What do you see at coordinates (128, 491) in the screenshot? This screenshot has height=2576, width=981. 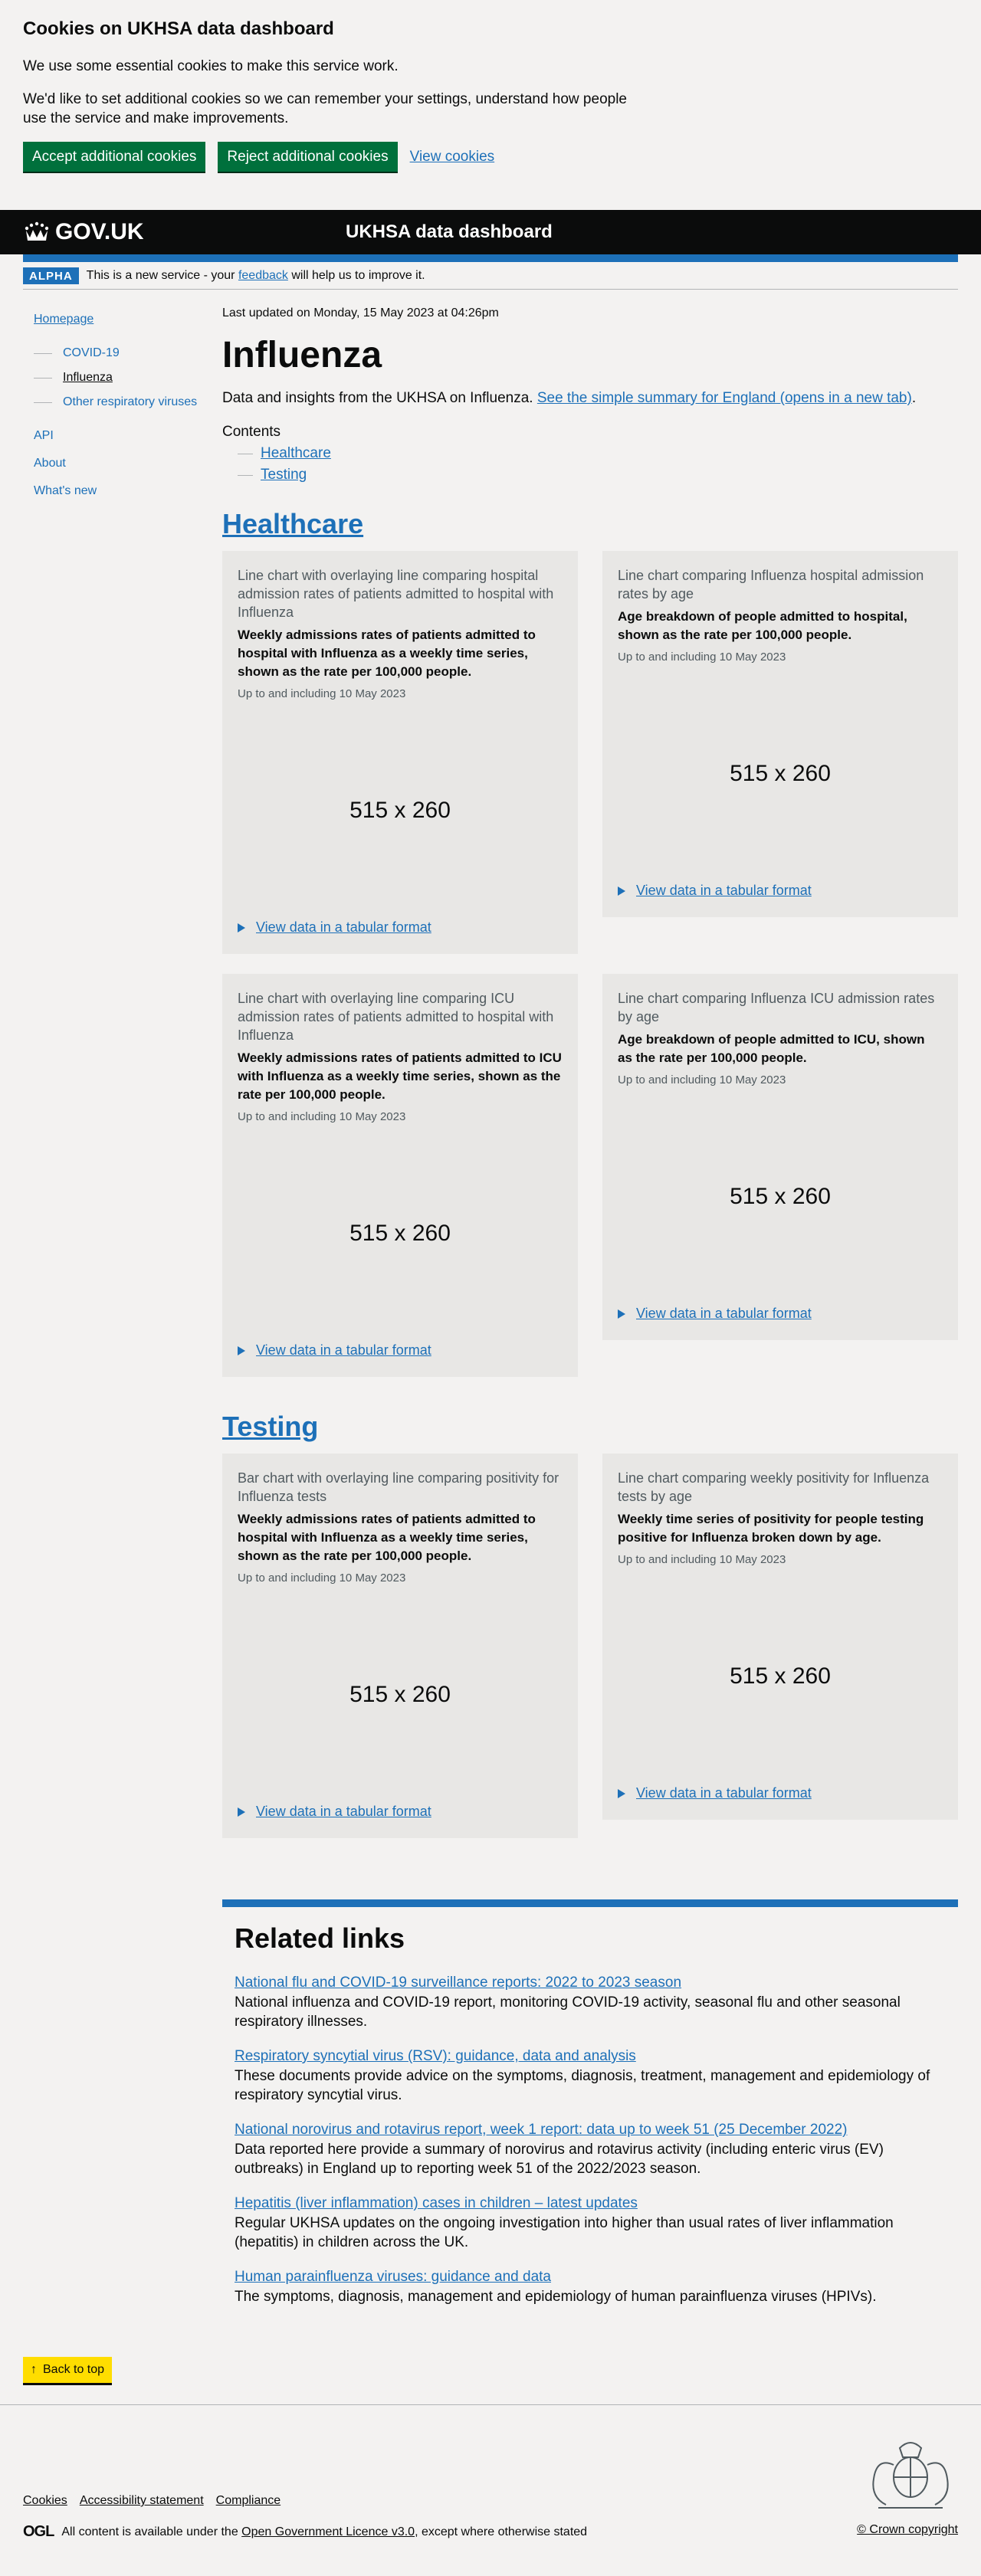 I see `sidebar-item-whats-new: What's new` at bounding box center [128, 491].